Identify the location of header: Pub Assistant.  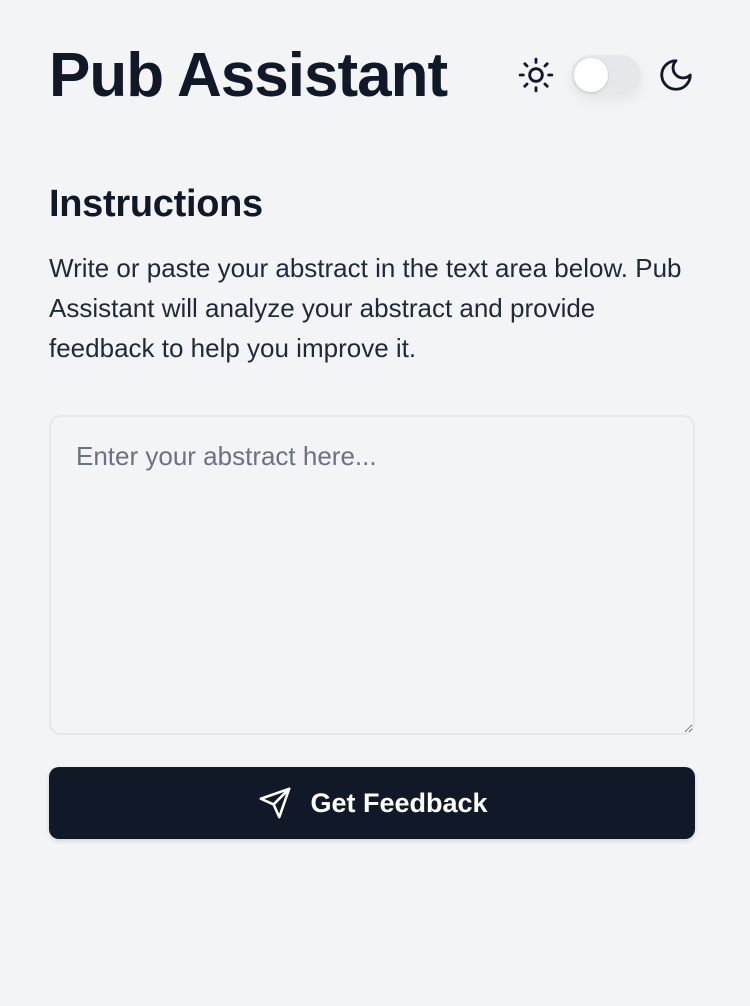
(372, 75).